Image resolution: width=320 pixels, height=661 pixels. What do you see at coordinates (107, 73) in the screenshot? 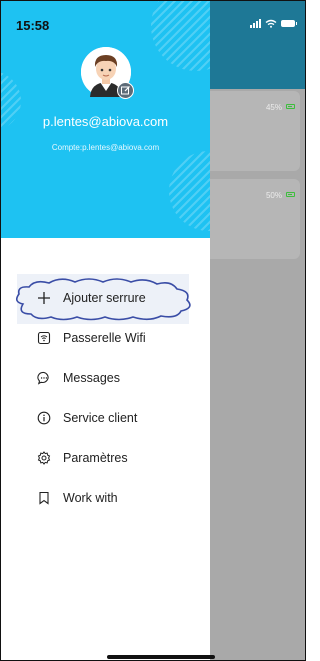
I see `avatar` at bounding box center [107, 73].